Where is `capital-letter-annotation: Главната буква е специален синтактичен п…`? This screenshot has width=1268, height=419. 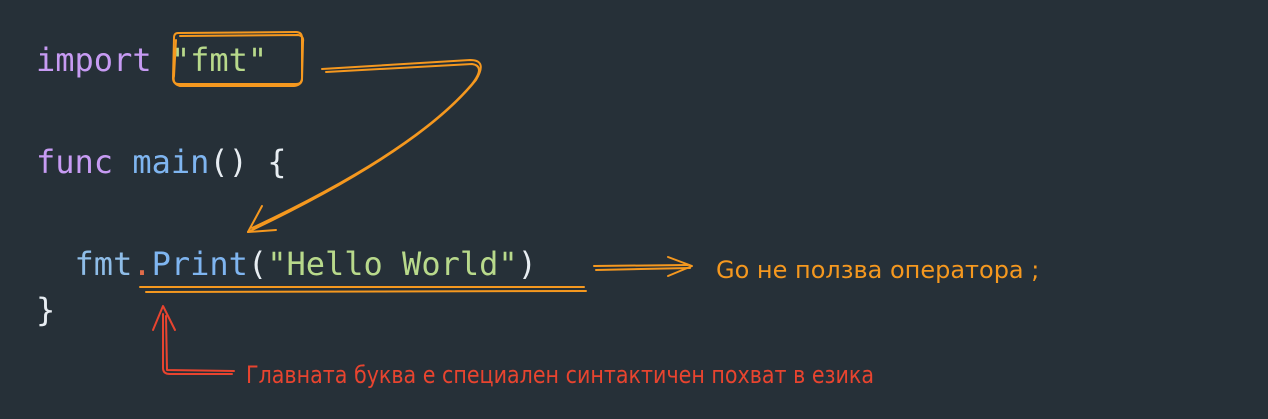
capital-letter-annotation: Главната буква е специален синтактичен п… is located at coordinates (560, 375).